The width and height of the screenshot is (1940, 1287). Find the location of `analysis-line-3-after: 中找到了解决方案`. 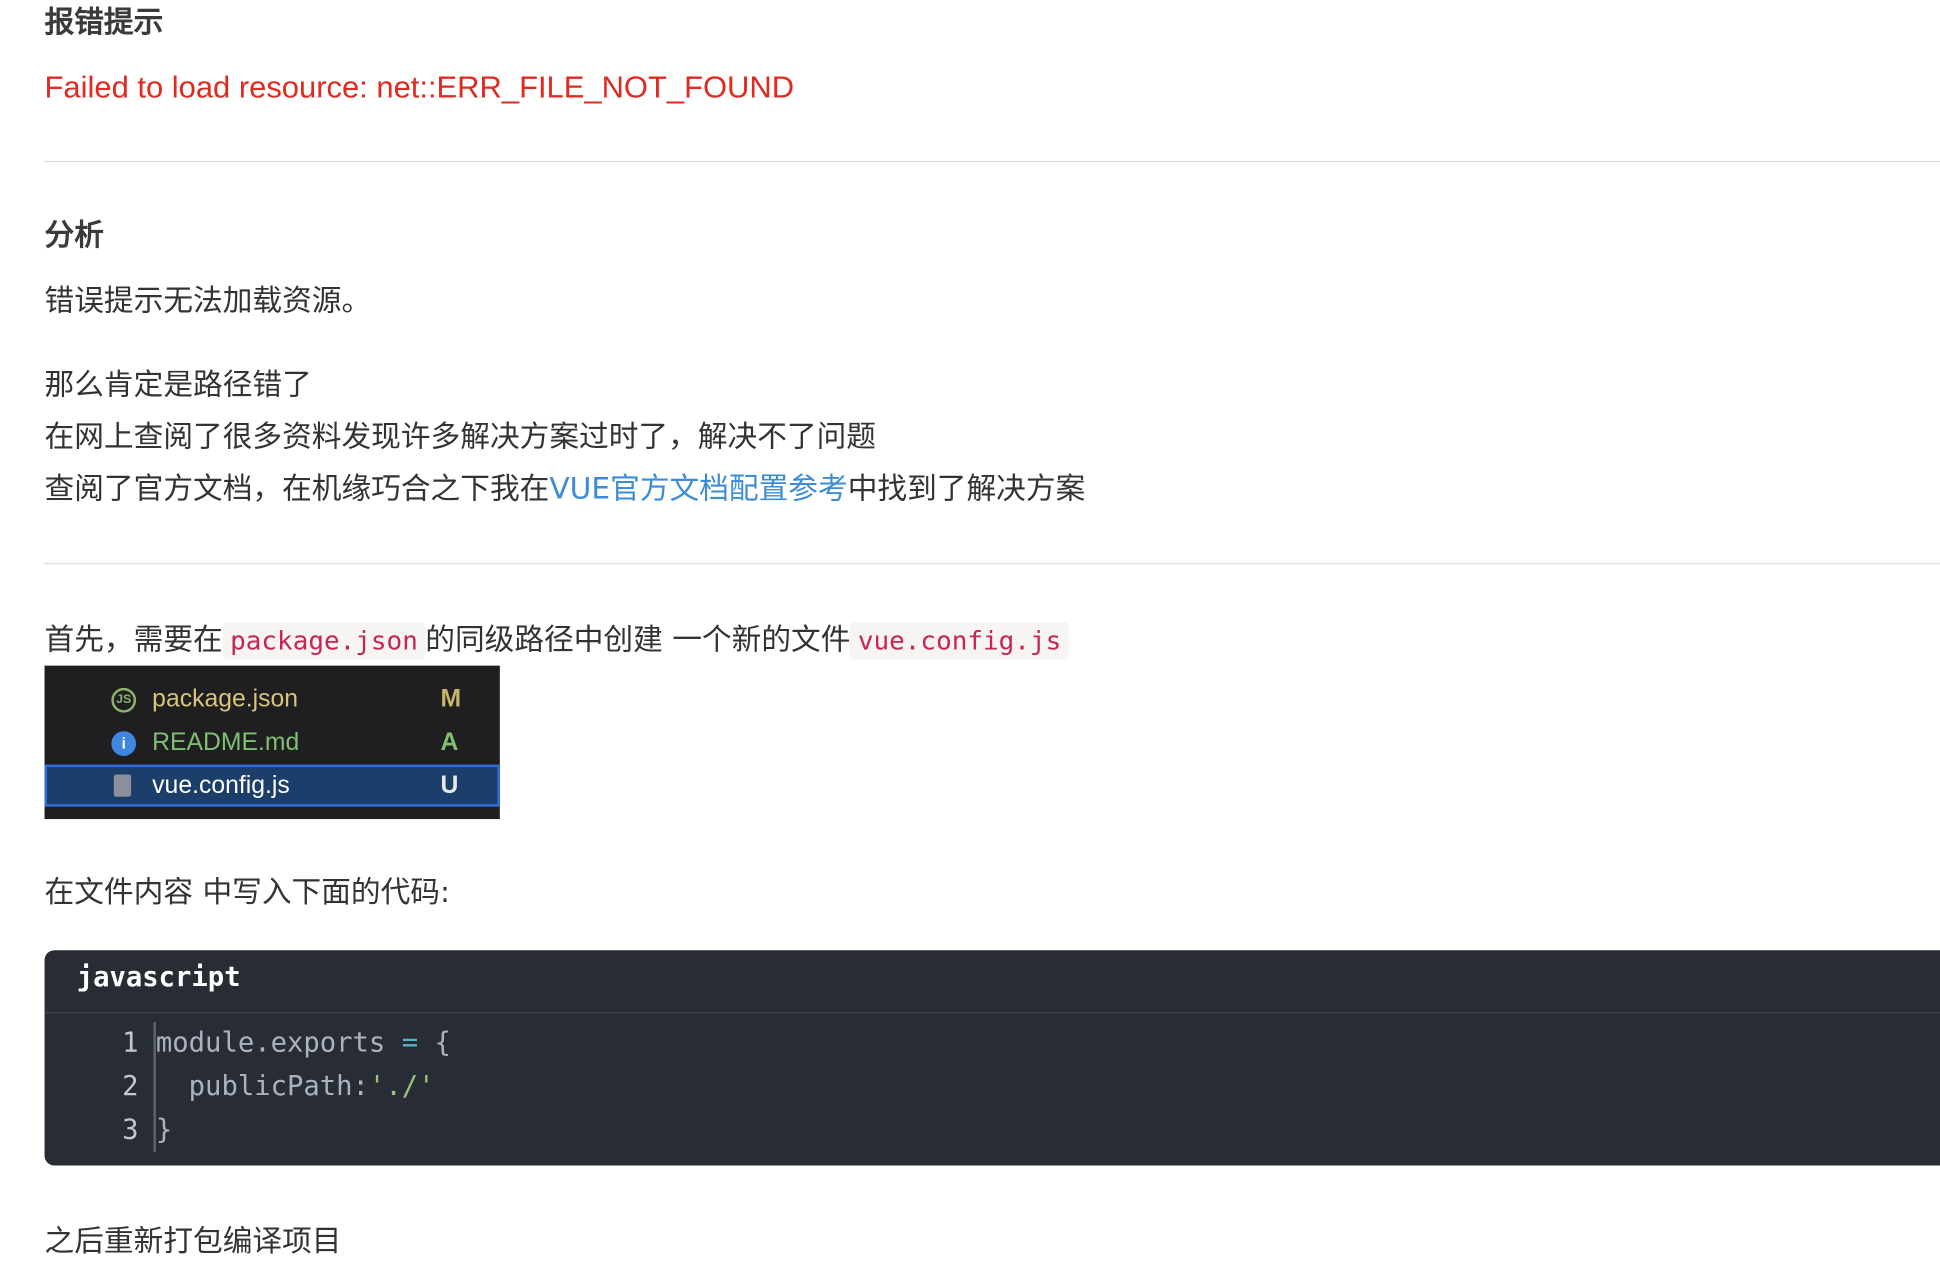

analysis-line-3-after: 中找到了解决方案 is located at coordinates (966, 489).